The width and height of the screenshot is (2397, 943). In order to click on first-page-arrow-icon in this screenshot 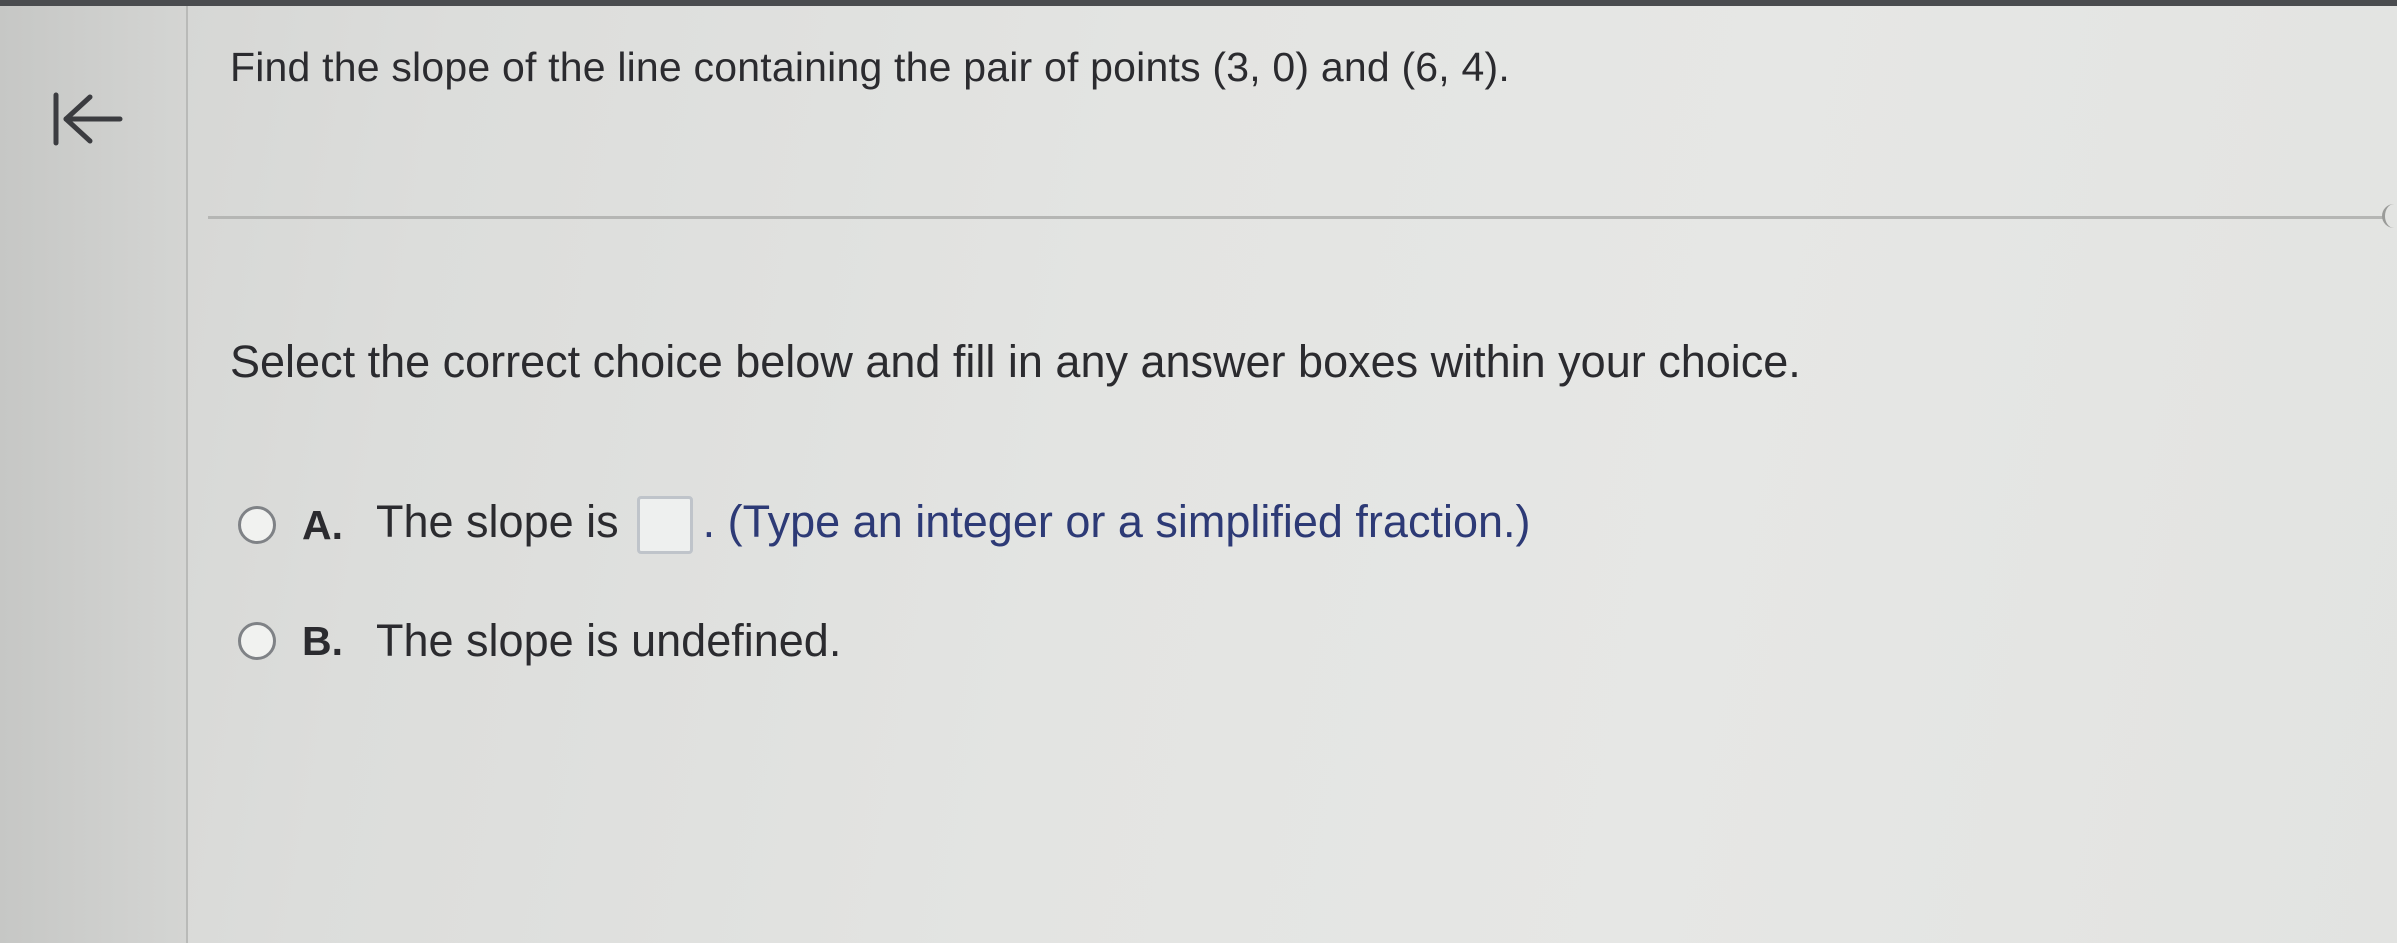, I will do `click(88, 119)`.